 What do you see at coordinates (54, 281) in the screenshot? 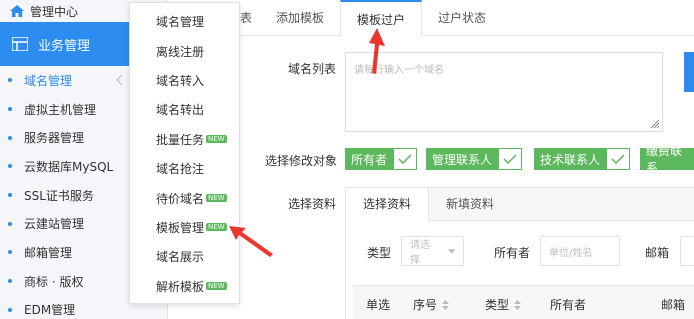
I see `sidebar-item-label: 商标 · 版权` at bounding box center [54, 281].